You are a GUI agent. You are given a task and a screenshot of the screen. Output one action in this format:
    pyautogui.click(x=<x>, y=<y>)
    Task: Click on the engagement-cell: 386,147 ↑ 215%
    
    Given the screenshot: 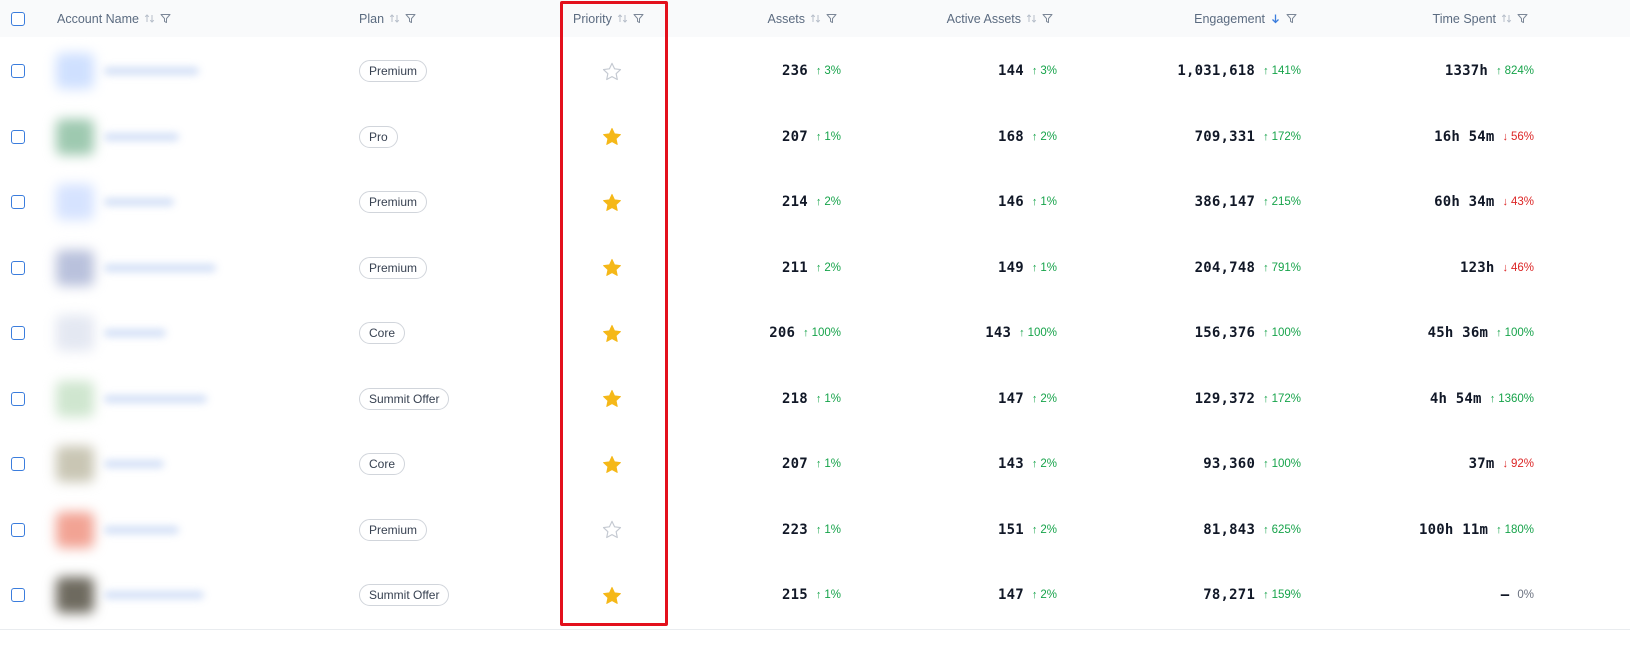 What is the action you would take?
    pyautogui.click(x=1248, y=202)
    